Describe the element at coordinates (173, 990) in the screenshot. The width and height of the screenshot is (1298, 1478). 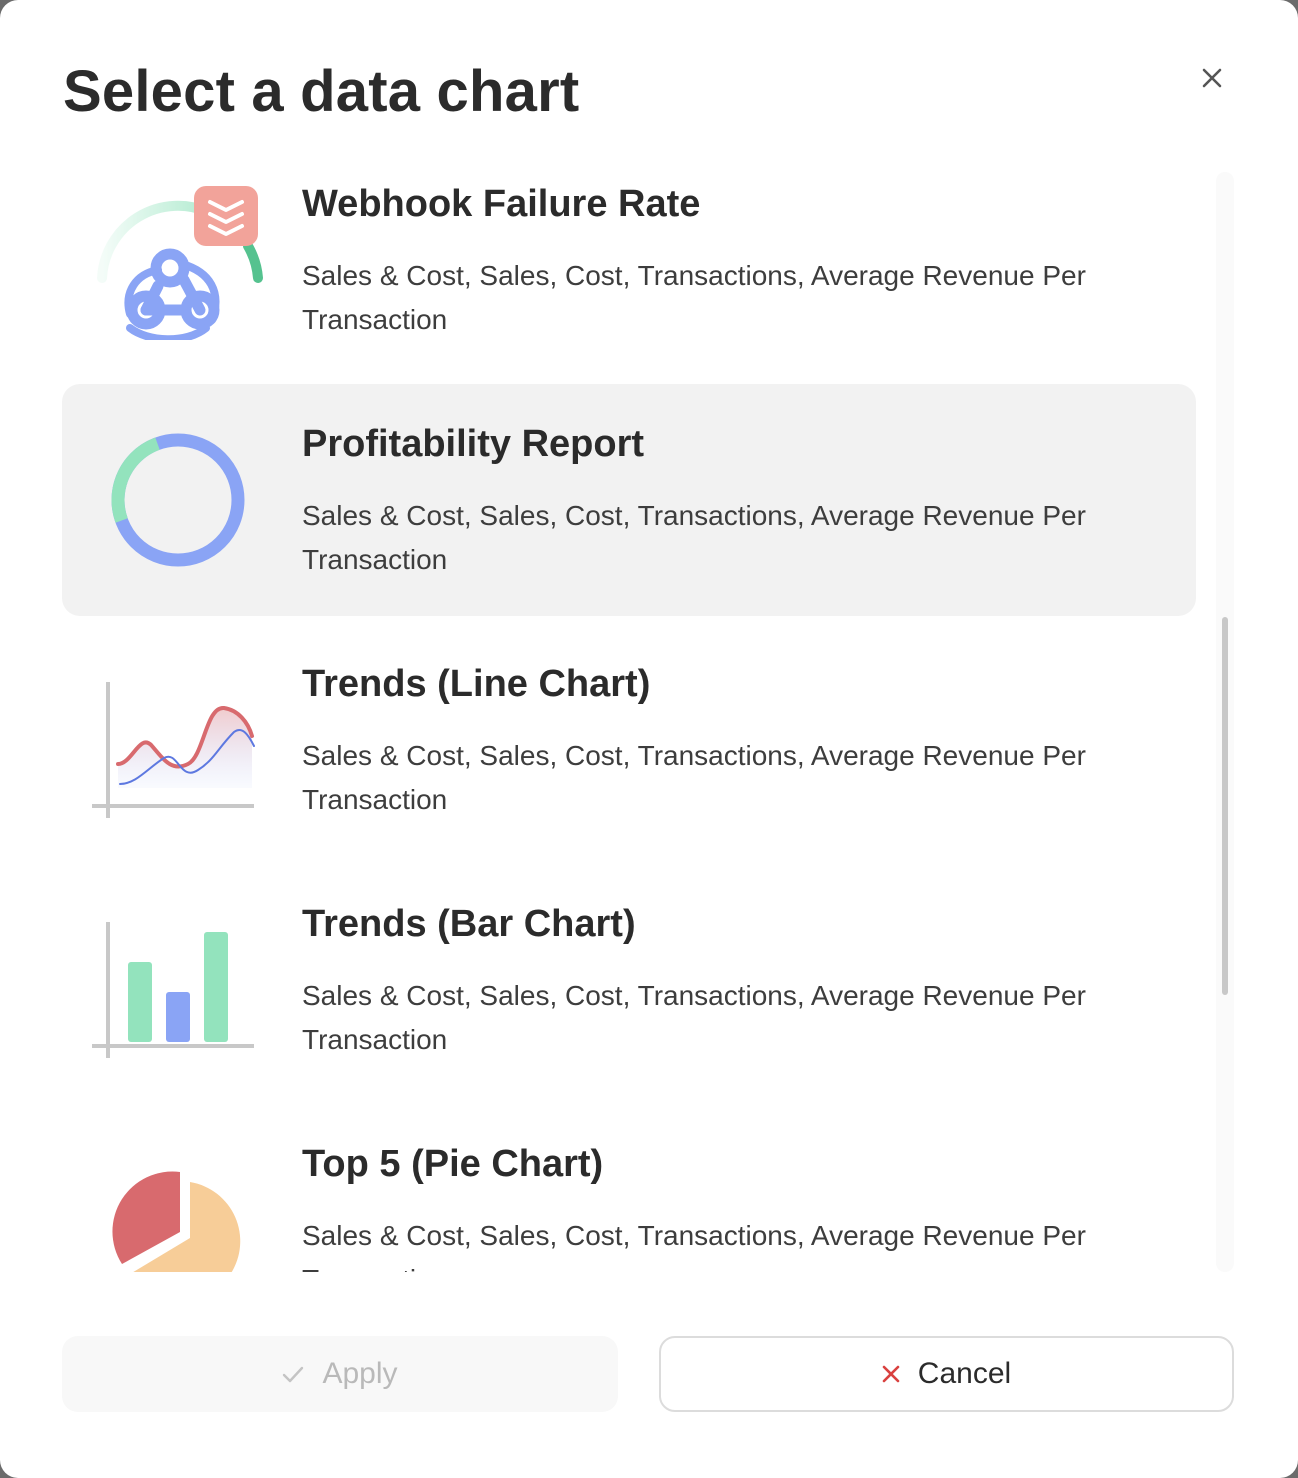
I see `bar-chart-icon` at that location.